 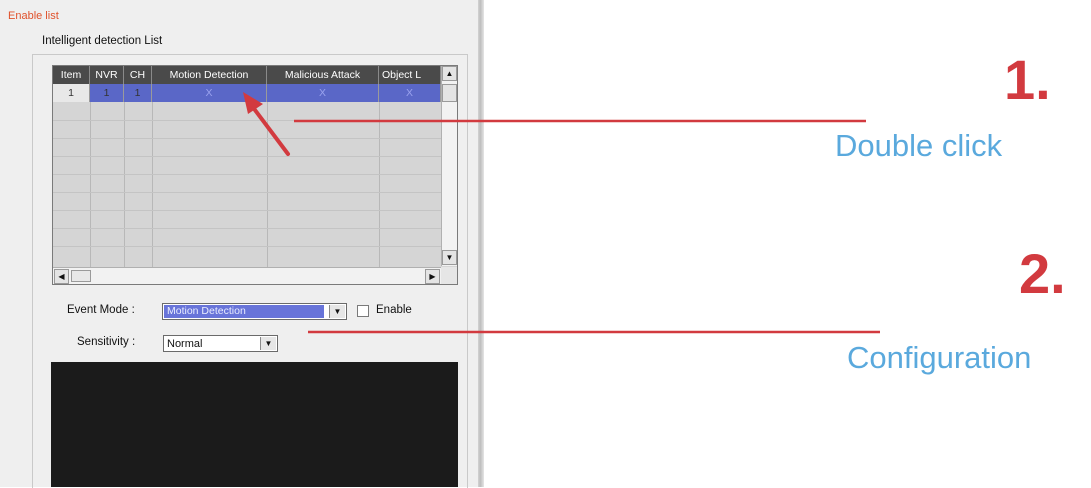 What do you see at coordinates (939, 357) in the screenshot?
I see `step-2-text: Configuration` at bounding box center [939, 357].